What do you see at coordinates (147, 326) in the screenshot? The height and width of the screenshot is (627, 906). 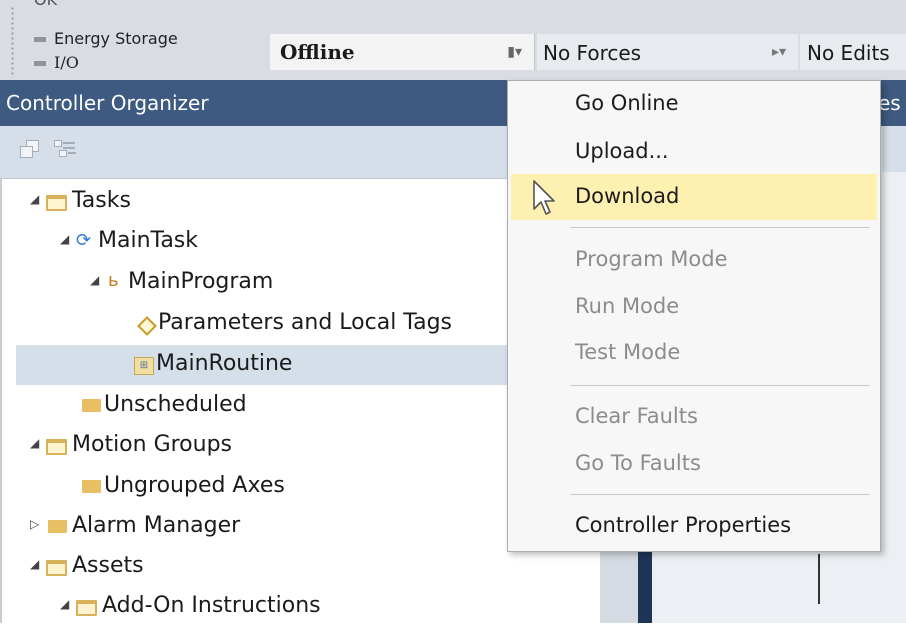 I see `tag-icon` at bounding box center [147, 326].